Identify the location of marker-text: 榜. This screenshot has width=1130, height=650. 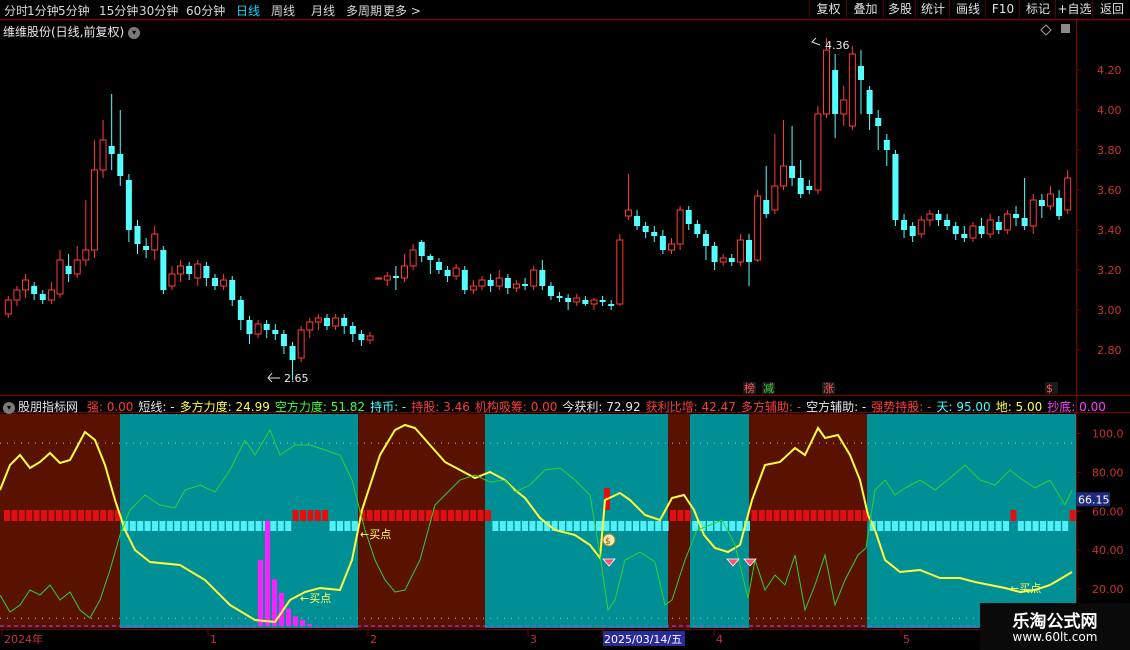
(749, 388).